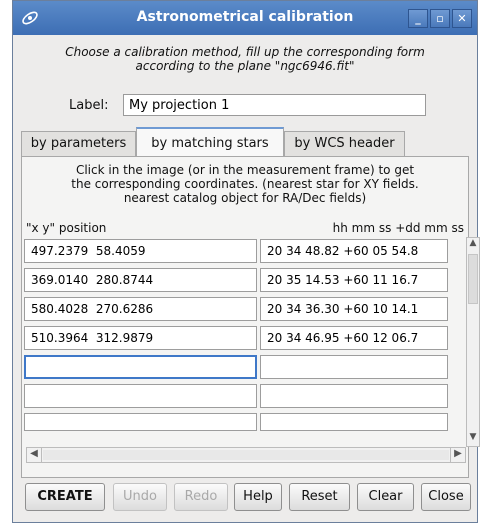  I want to click on horizontal-scrollbar: ◀ ▶, so click(246, 455).